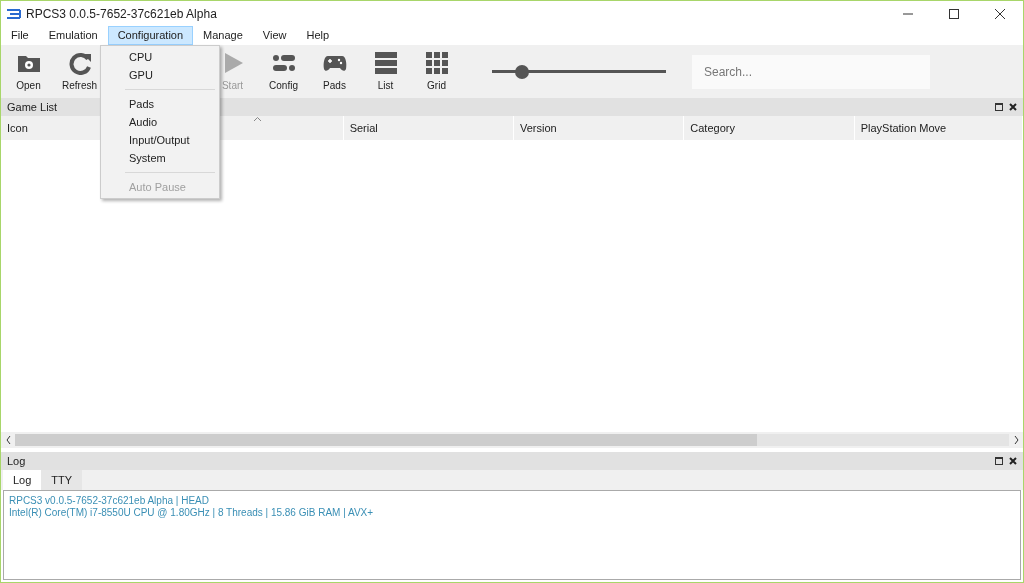  Describe the element at coordinates (386, 440) in the screenshot. I see `scrollbar-thumb` at that location.